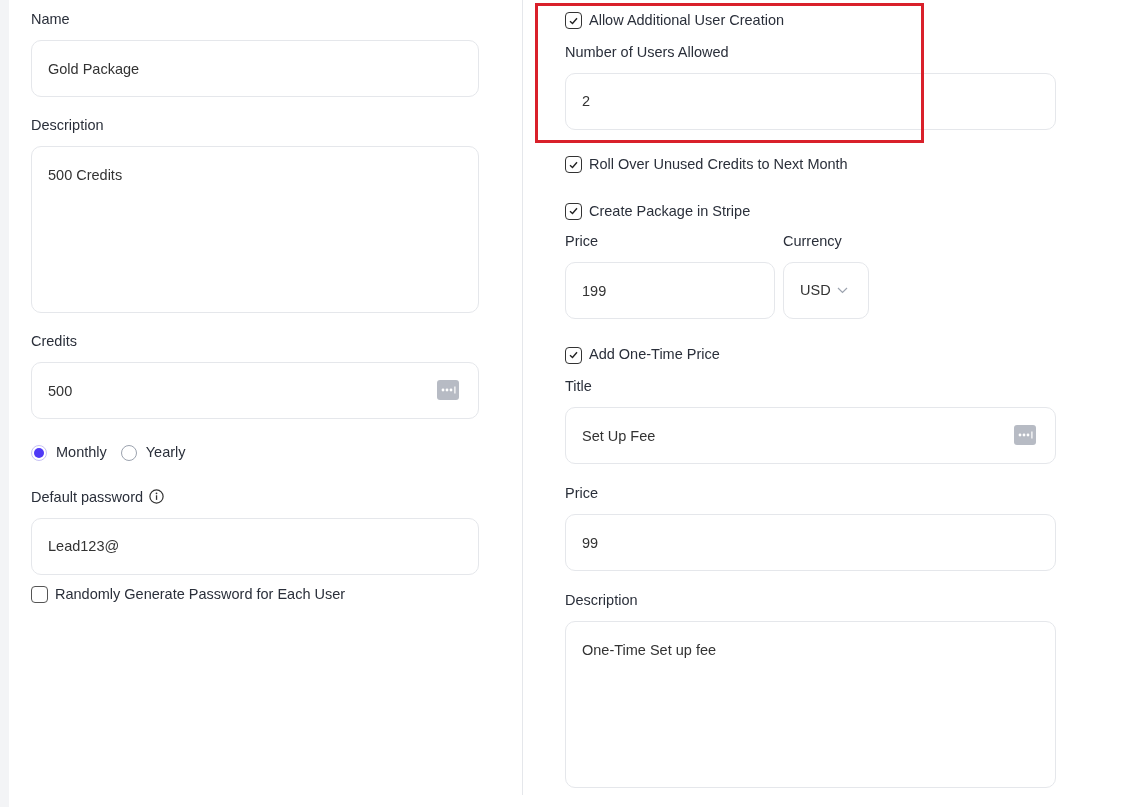 The image size is (1126, 807). What do you see at coordinates (157, 497) in the screenshot?
I see `info-icon` at bounding box center [157, 497].